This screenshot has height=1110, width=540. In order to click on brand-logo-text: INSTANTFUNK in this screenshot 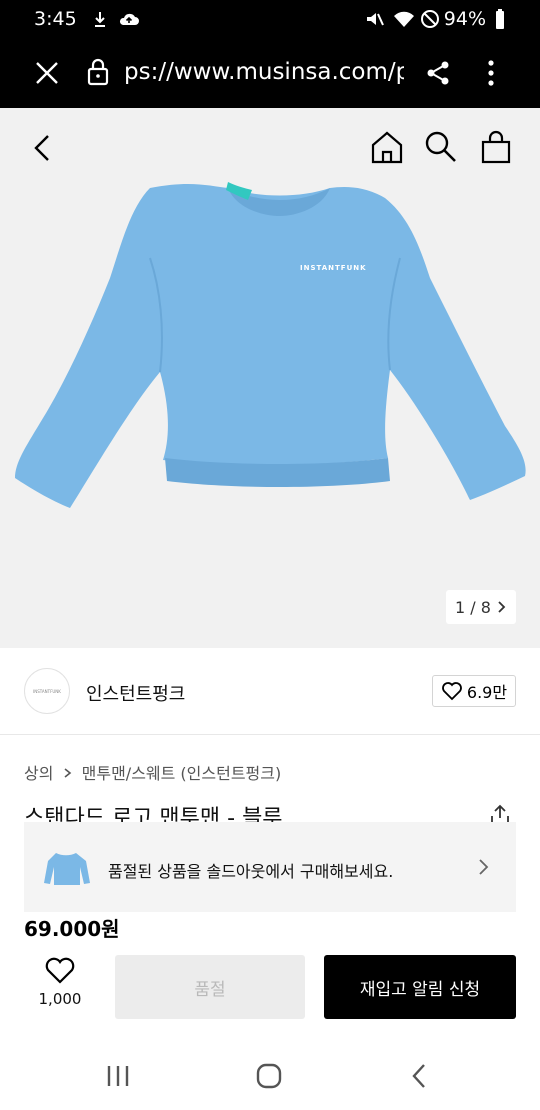, I will do `click(47, 691)`.